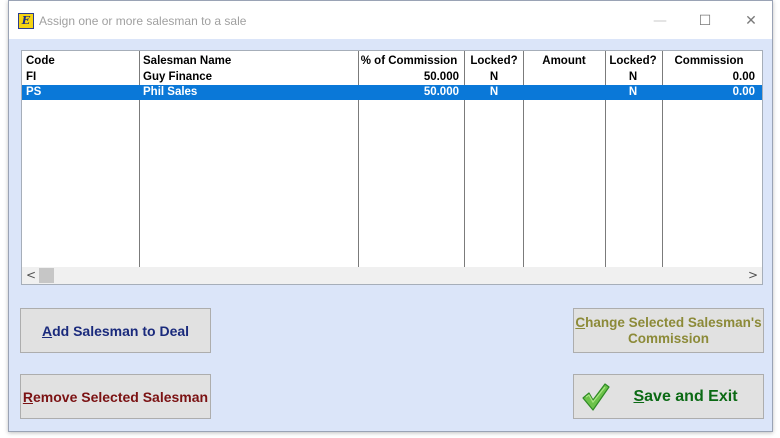 The height and width of the screenshot is (438, 780). What do you see at coordinates (392, 275) in the screenshot?
I see `horizontal-scrollbar: < >` at bounding box center [392, 275].